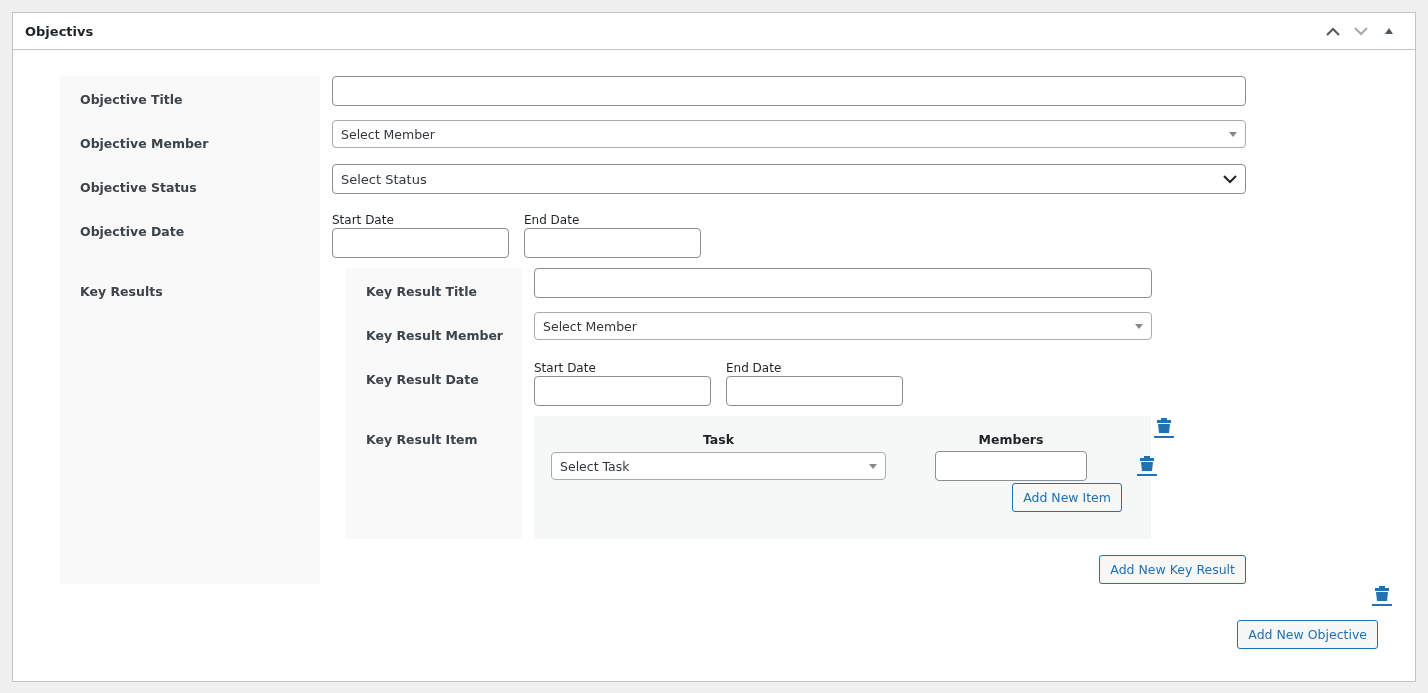 This screenshot has height=693, width=1428. I want to click on column-heading: Task, so click(718, 439).